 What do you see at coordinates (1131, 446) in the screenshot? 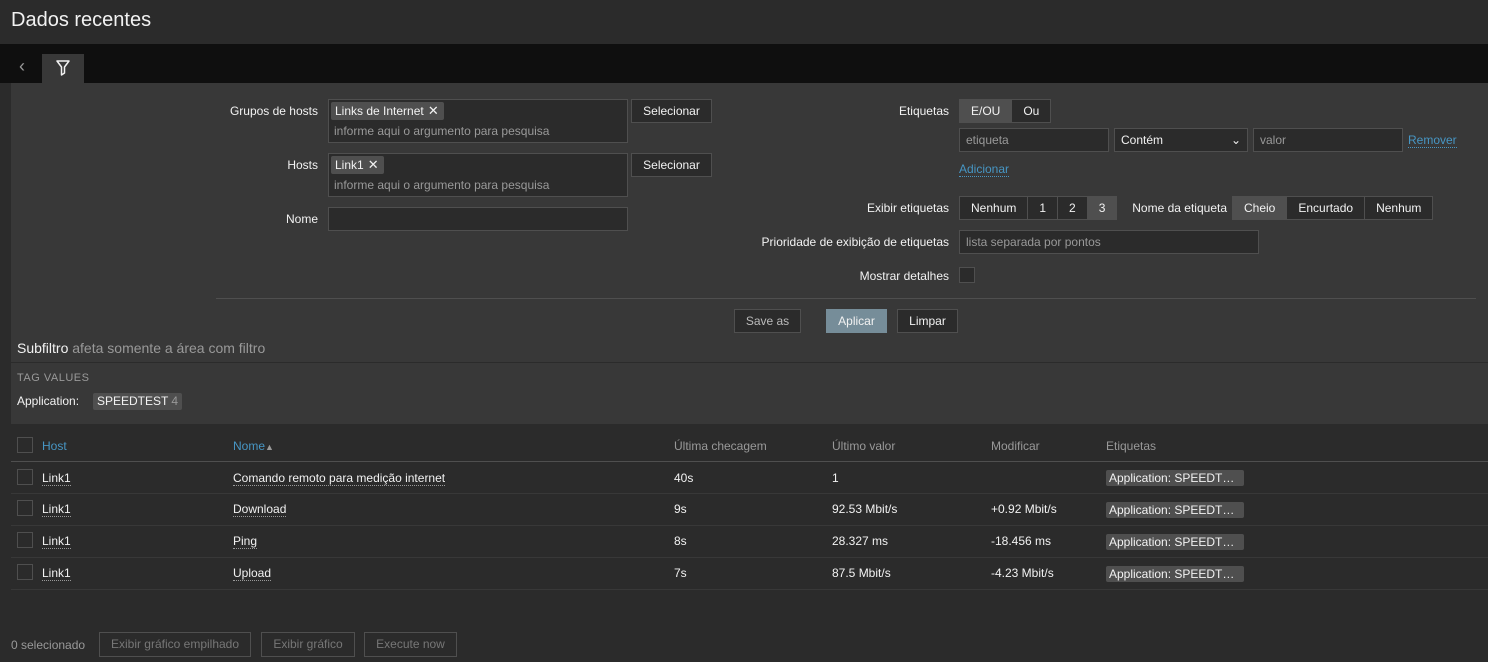
I see `column-tags: Etiquetas` at bounding box center [1131, 446].